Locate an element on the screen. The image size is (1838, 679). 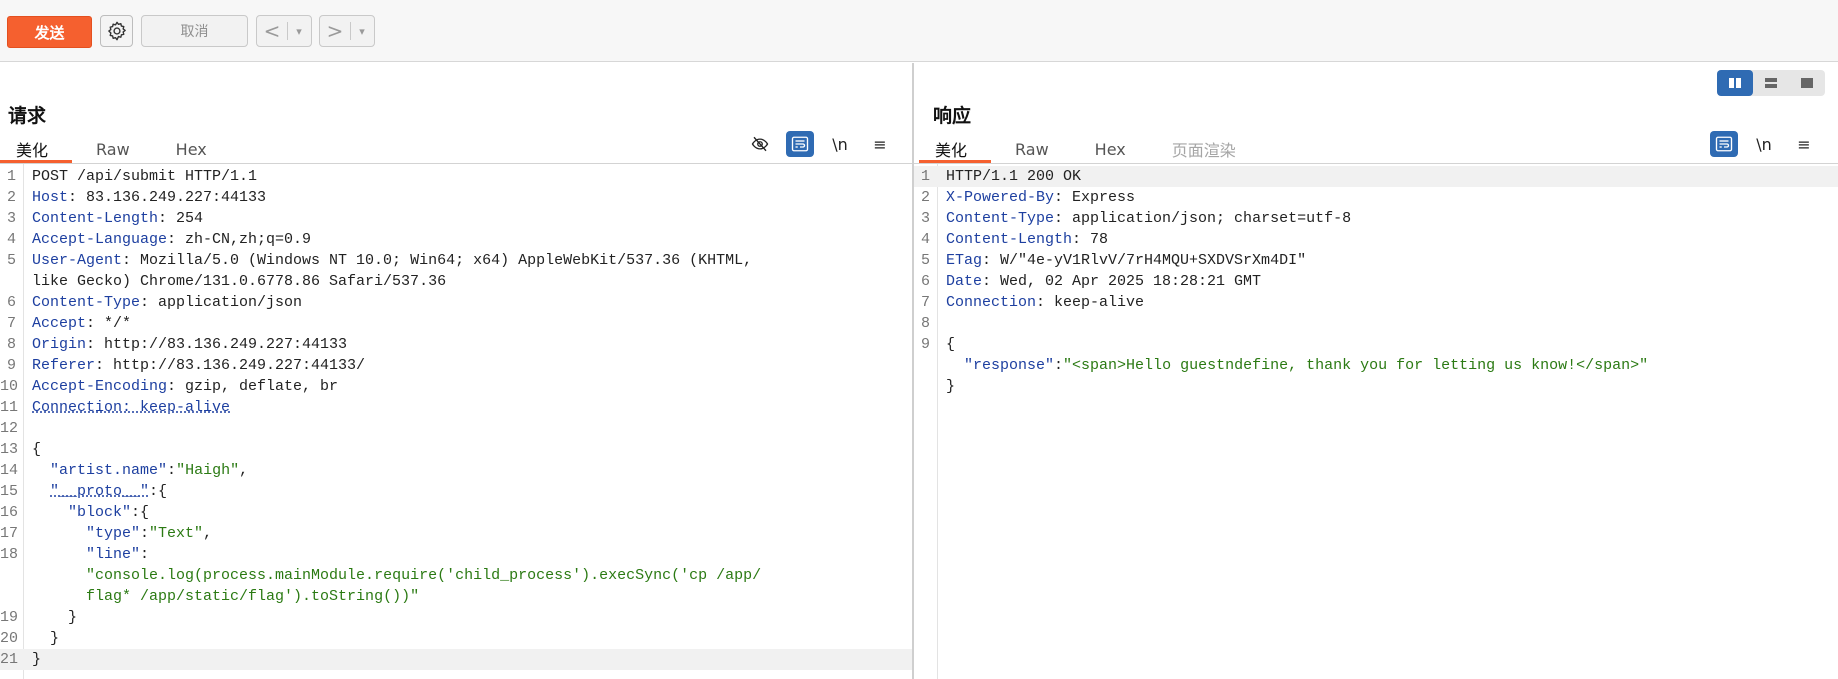
code-line: 17 "type":"Text", is located at coordinates (456, 533).